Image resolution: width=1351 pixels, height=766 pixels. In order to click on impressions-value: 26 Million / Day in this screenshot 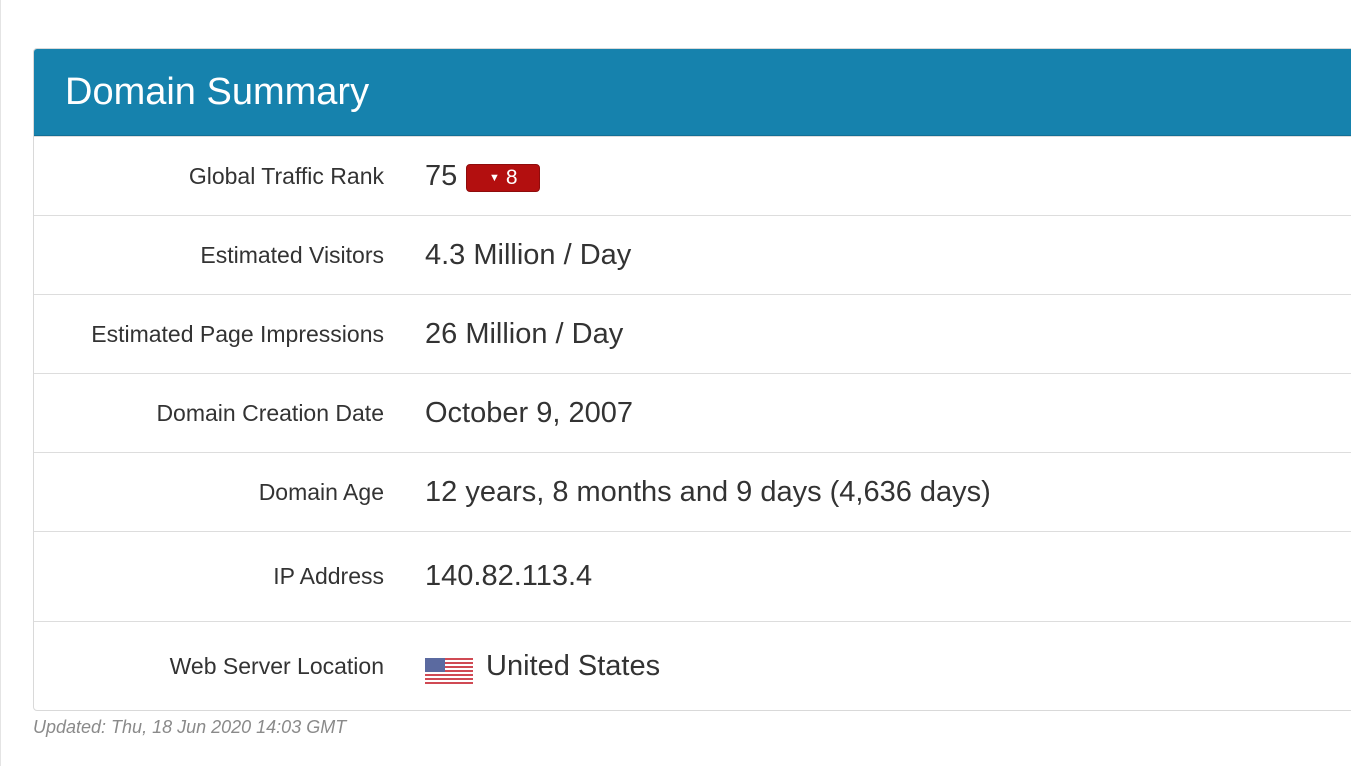, I will do `click(524, 333)`.